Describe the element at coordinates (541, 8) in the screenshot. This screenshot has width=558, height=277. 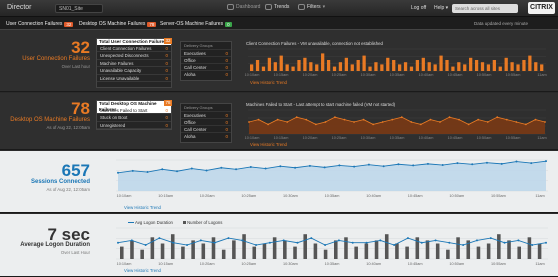
I see `citrix-logo: CITRIX` at that location.